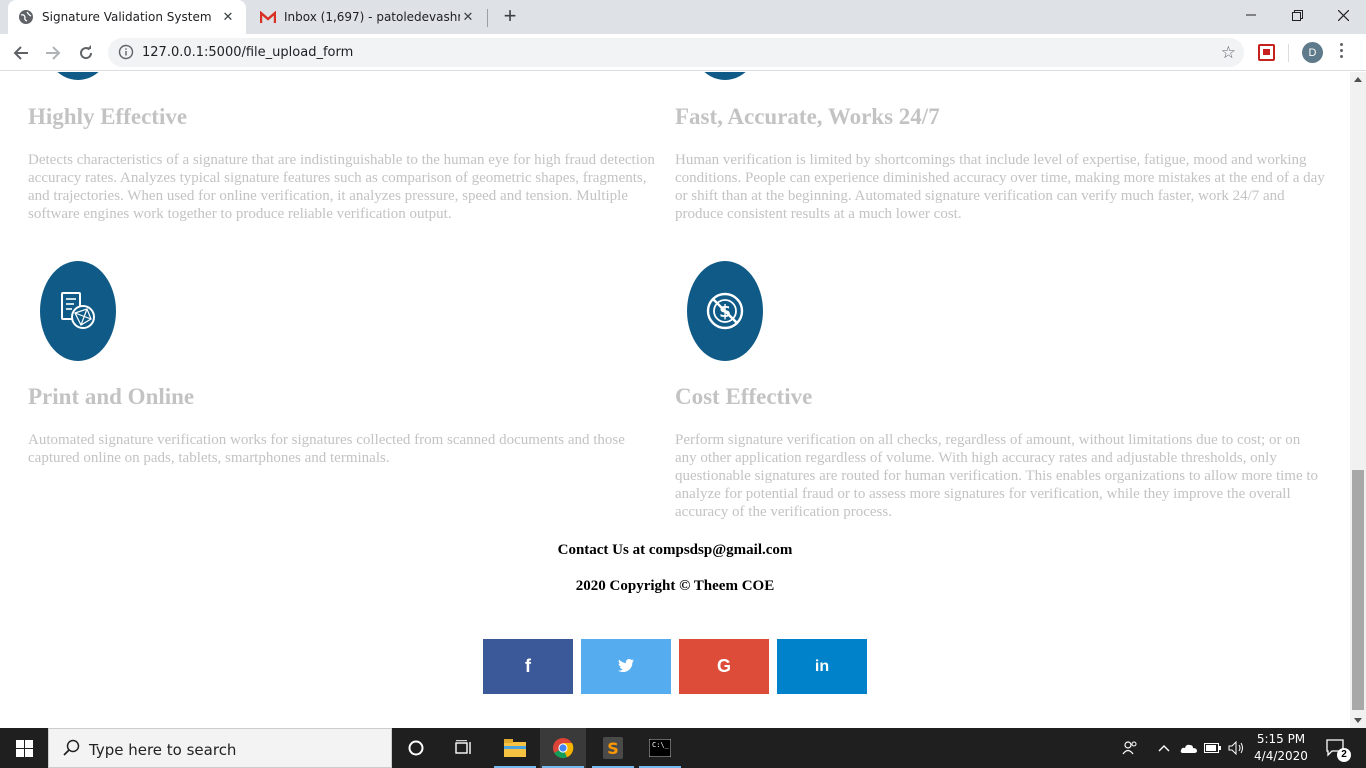  I want to click on chrome-icon, so click(563, 748).